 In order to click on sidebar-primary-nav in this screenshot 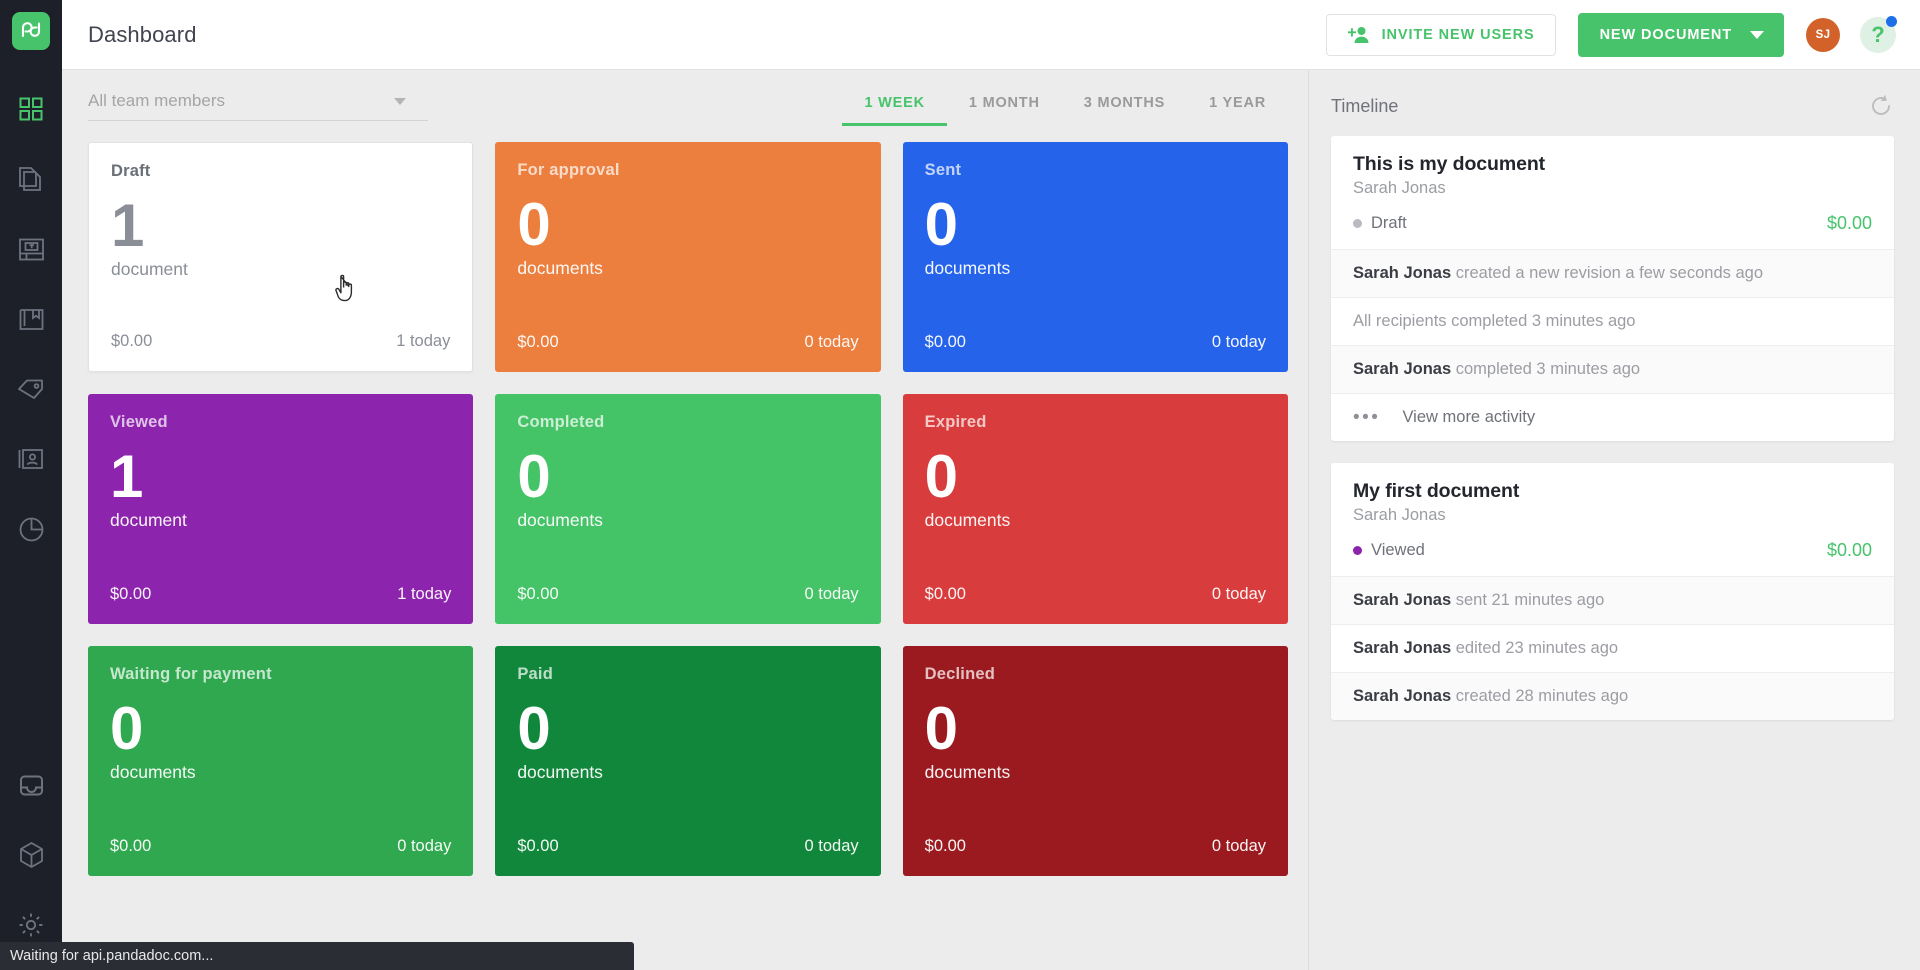, I will do `click(31, 319)`.